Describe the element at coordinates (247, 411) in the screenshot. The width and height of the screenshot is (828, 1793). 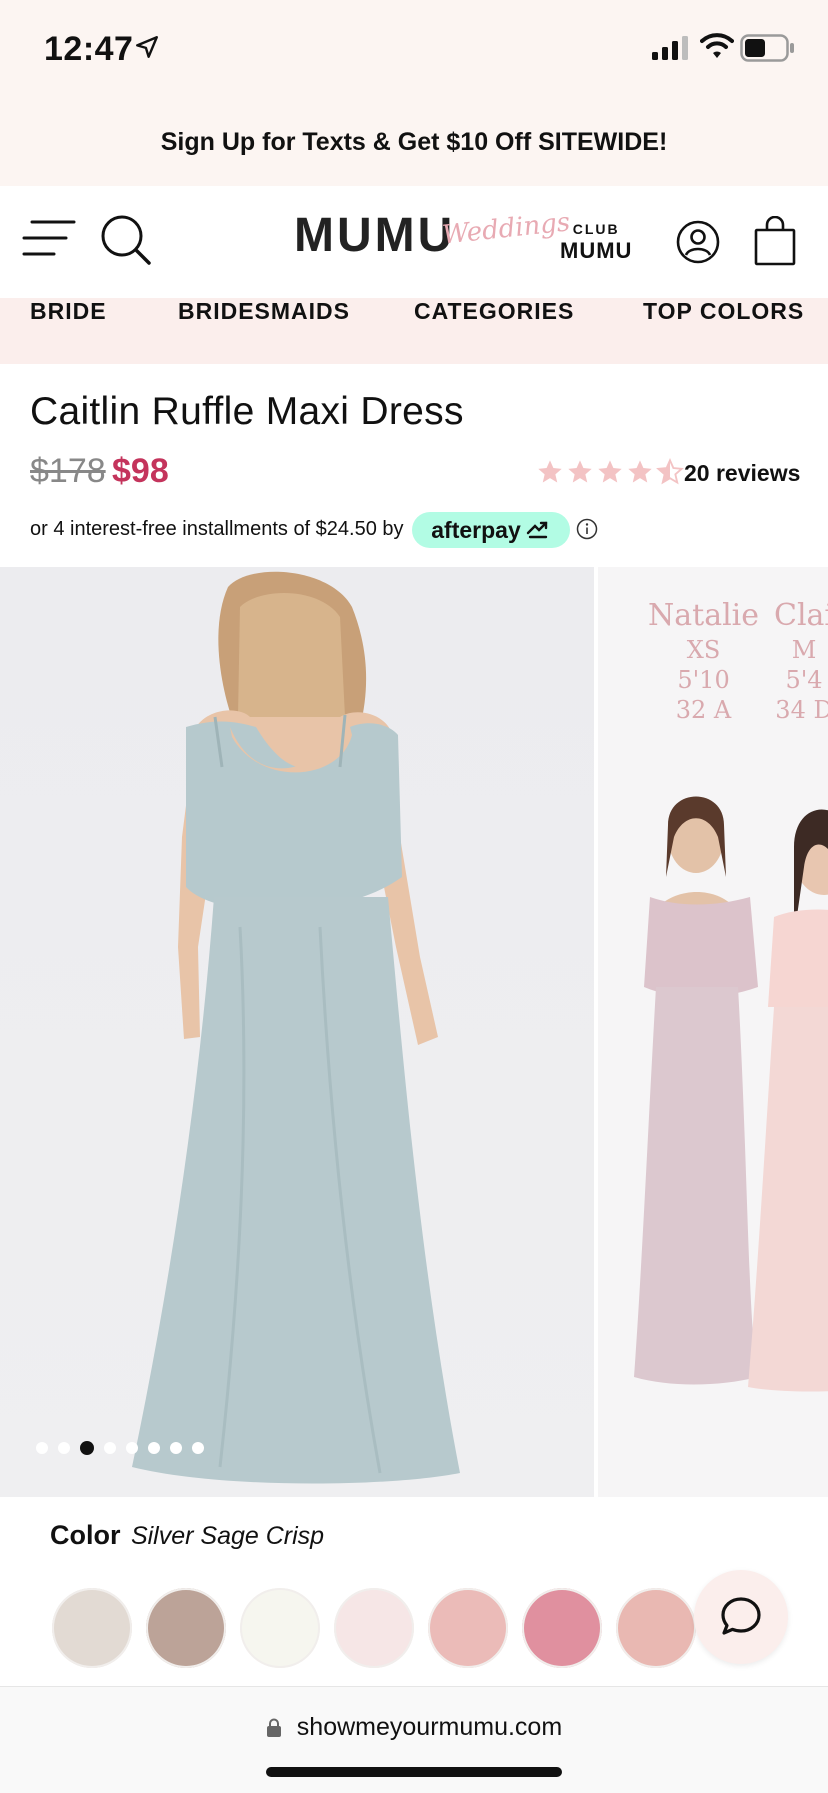
I see `product-title: Caitlin Ruffle Maxi Dress` at that location.